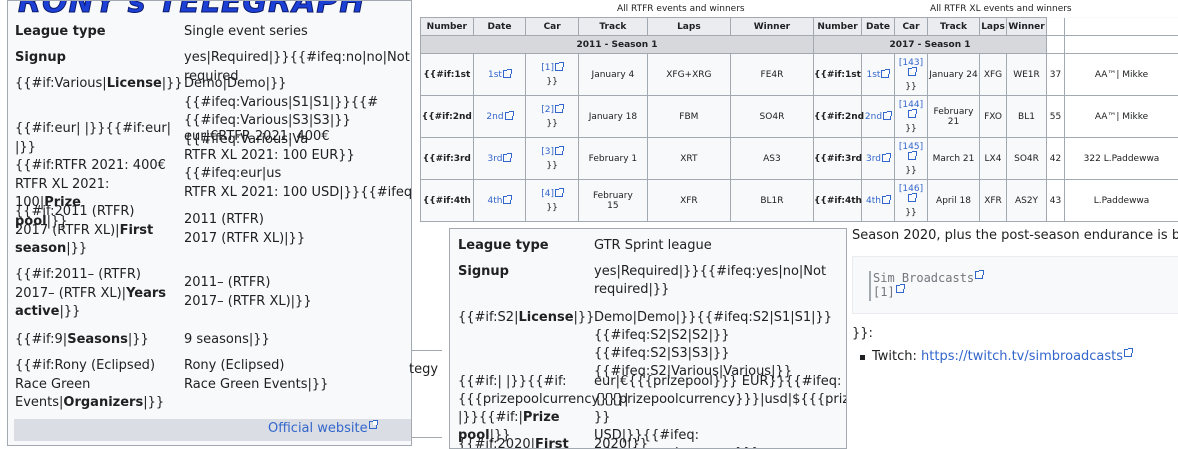 The width and height of the screenshot is (1178, 449). I want to click on event-track: February 15, so click(612, 200).